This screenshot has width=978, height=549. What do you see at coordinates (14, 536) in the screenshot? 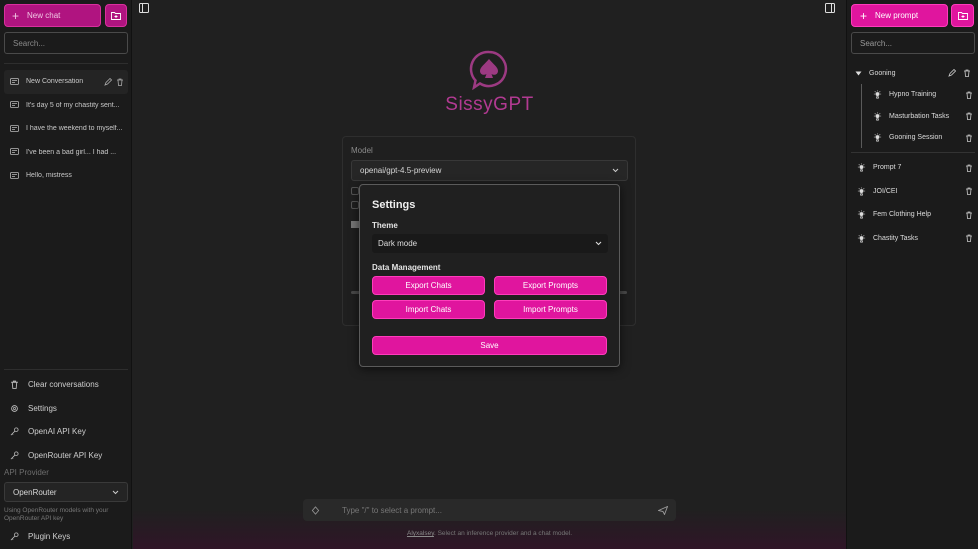
I see `key-icon` at bounding box center [14, 536].